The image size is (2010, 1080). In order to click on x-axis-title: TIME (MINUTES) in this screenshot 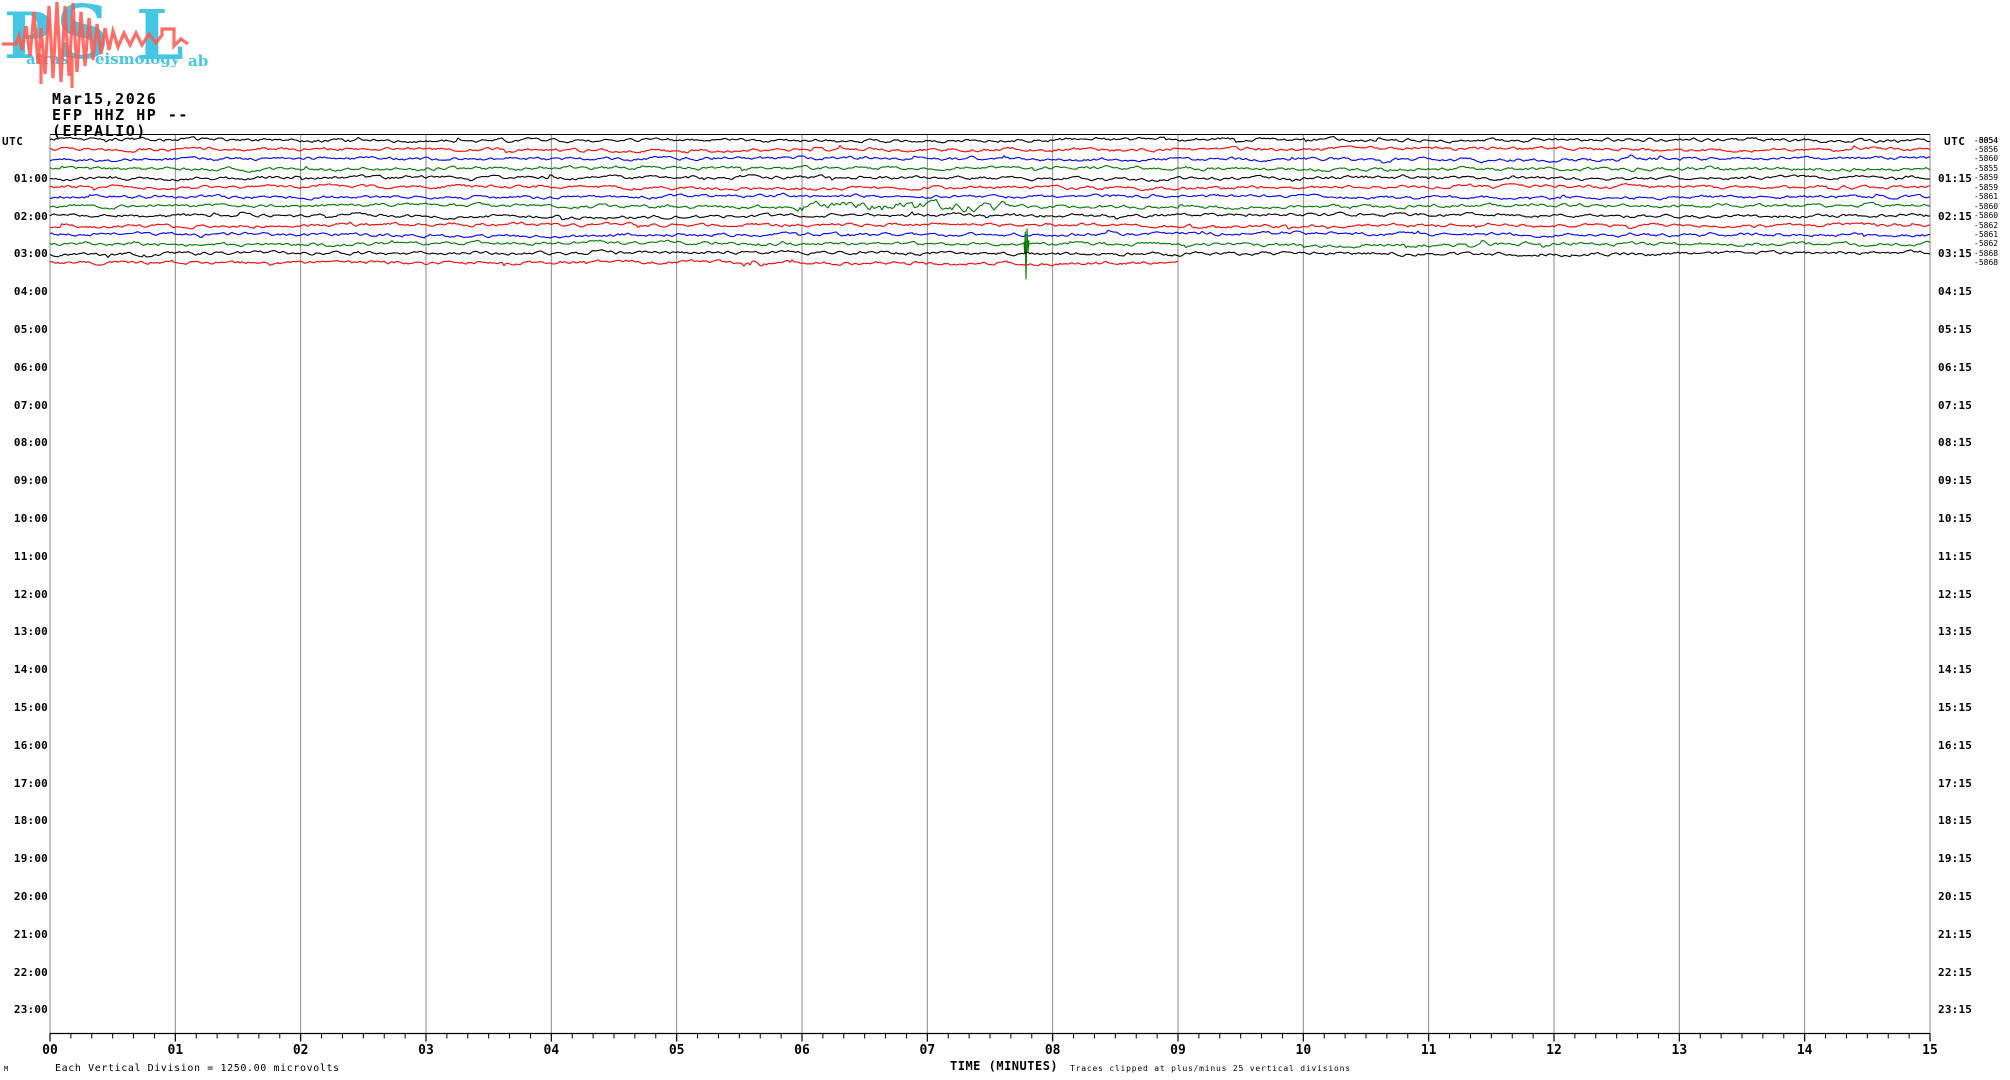, I will do `click(1004, 1066)`.